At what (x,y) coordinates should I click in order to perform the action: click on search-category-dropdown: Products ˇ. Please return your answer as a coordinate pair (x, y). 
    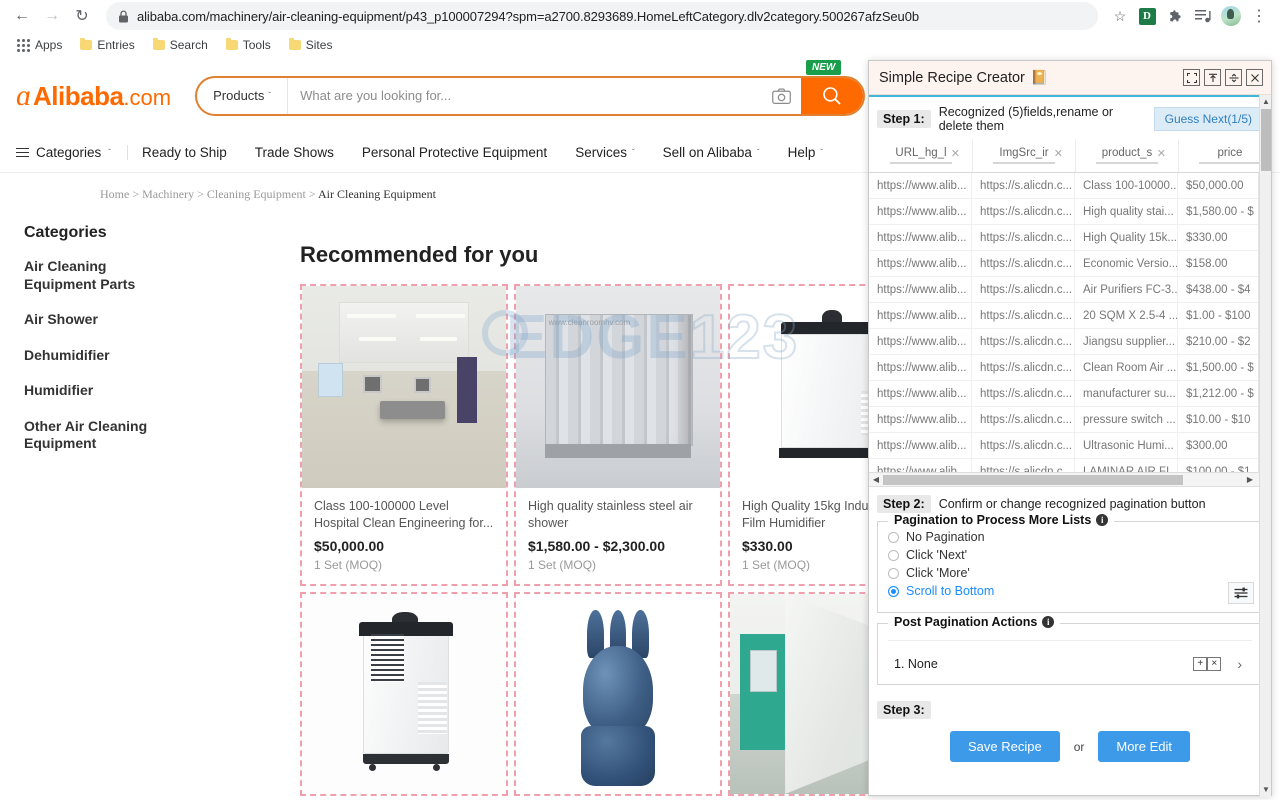
    Looking at the image, I should click on (243, 95).